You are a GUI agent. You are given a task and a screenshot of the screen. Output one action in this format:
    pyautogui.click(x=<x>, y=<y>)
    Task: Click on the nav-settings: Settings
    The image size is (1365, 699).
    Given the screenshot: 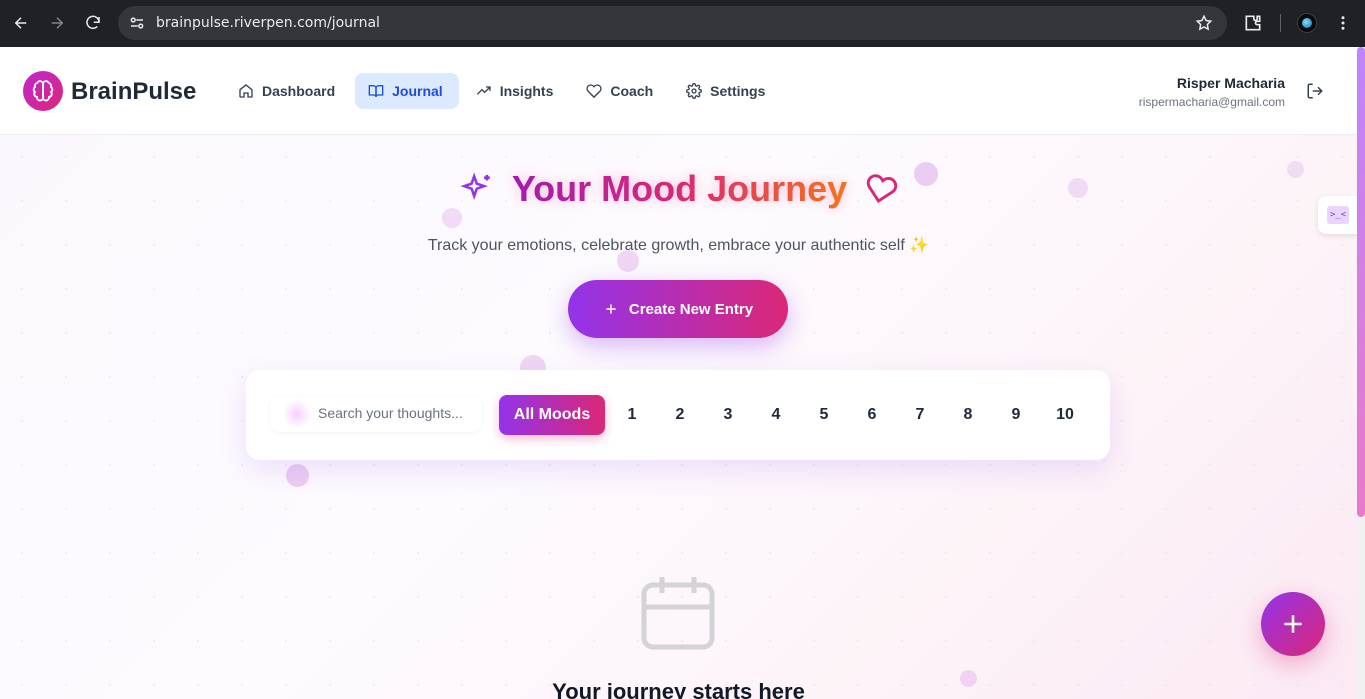 What is the action you would take?
    pyautogui.click(x=727, y=91)
    